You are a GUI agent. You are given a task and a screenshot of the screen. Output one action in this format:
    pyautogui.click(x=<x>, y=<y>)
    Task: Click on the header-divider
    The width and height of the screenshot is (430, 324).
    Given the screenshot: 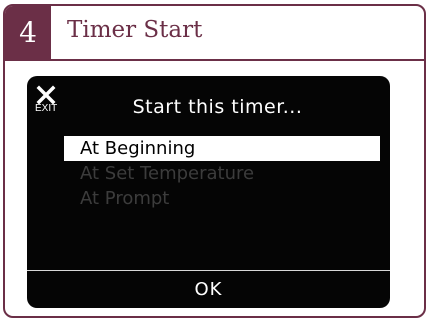 What is the action you would take?
    pyautogui.click(x=214, y=60)
    